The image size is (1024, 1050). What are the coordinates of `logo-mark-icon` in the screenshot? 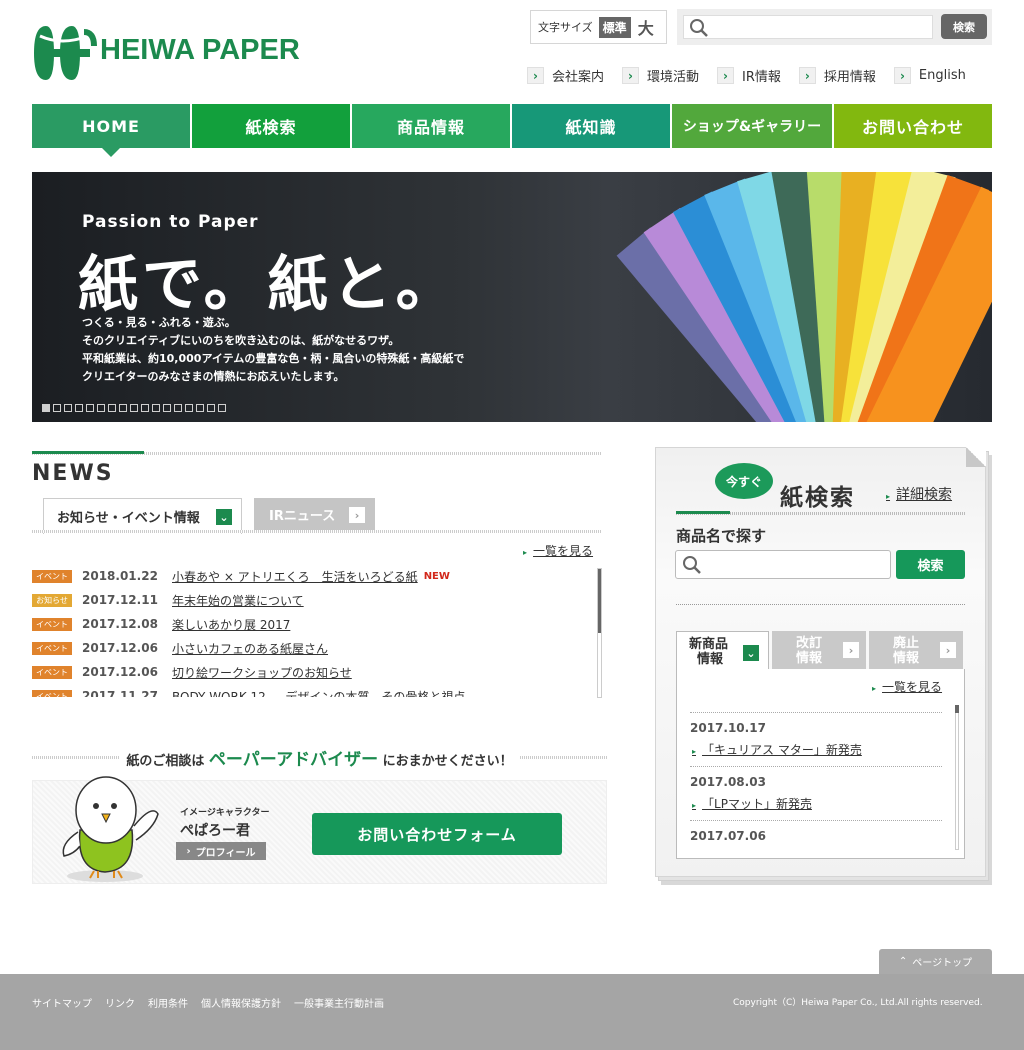 It's located at (65, 53).